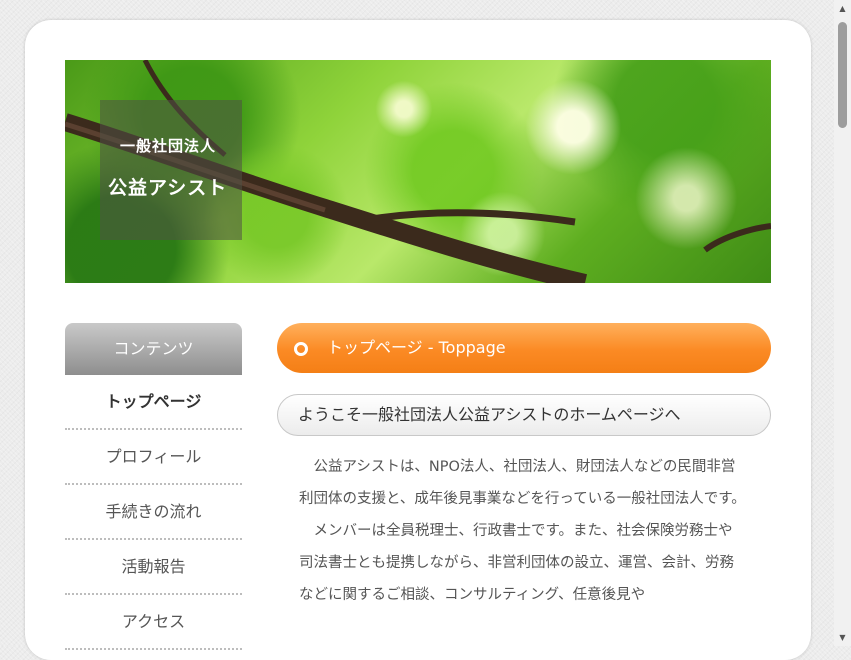  I want to click on sidebar-item-procedure: 手続きの流れ, so click(153, 512).